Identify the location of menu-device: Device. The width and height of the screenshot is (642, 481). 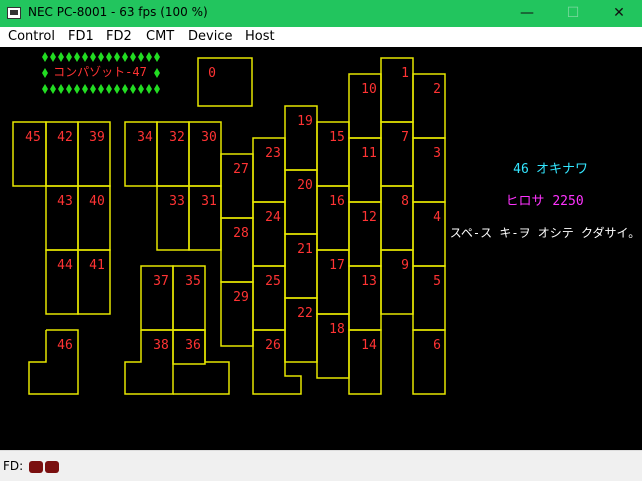
(210, 36).